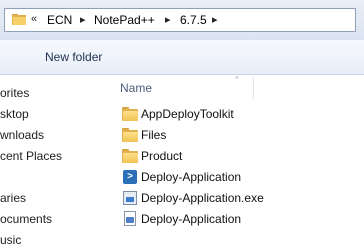 The image size is (364, 248). Describe the element at coordinates (182, 57) in the screenshot. I see `command-toolbar: New folder` at that location.